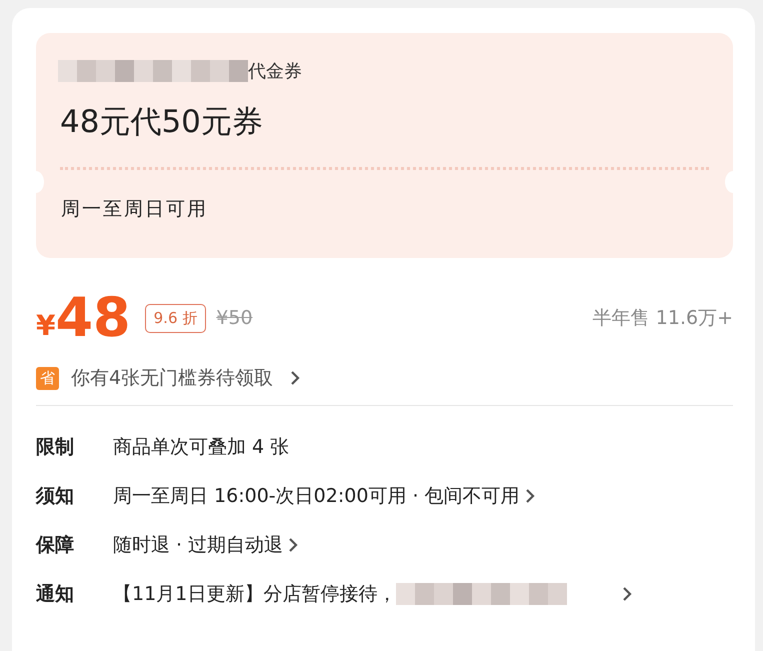 The width and height of the screenshot is (763, 651). Describe the element at coordinates (316, 496) in the screenshot. I see `detail-text: 周一至周日 16:00-次日02:00可用 · 包间不可用` at that location.